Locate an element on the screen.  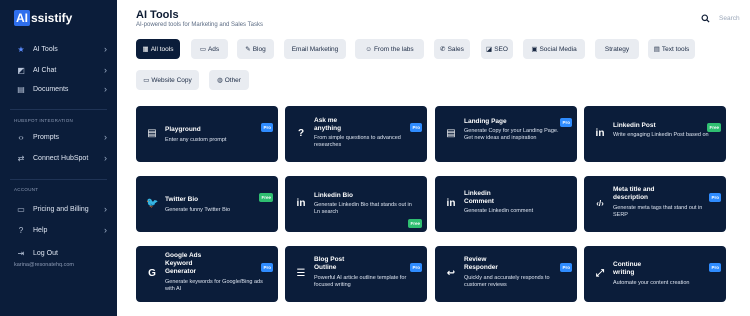
filter-chip-social-media: ▣ Social Media is located at coordinates (554, 49).